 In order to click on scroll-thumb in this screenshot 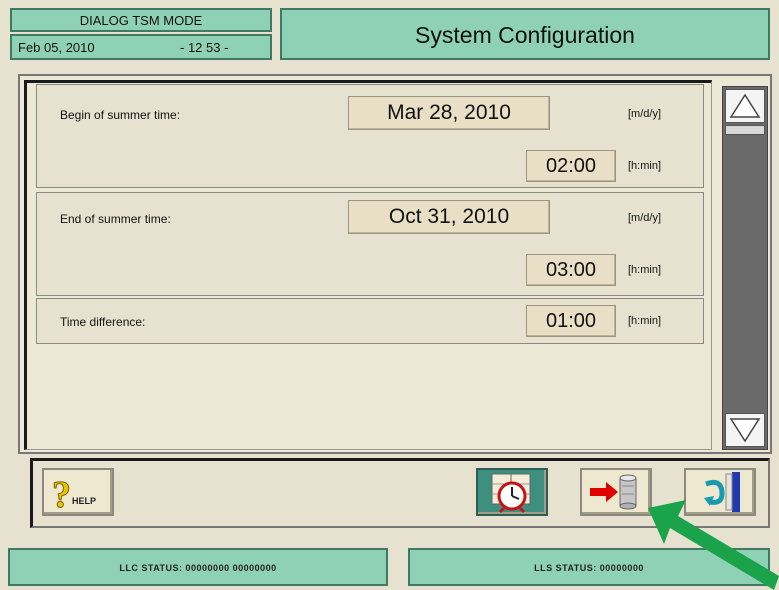, I will do `click(745, 130)`.